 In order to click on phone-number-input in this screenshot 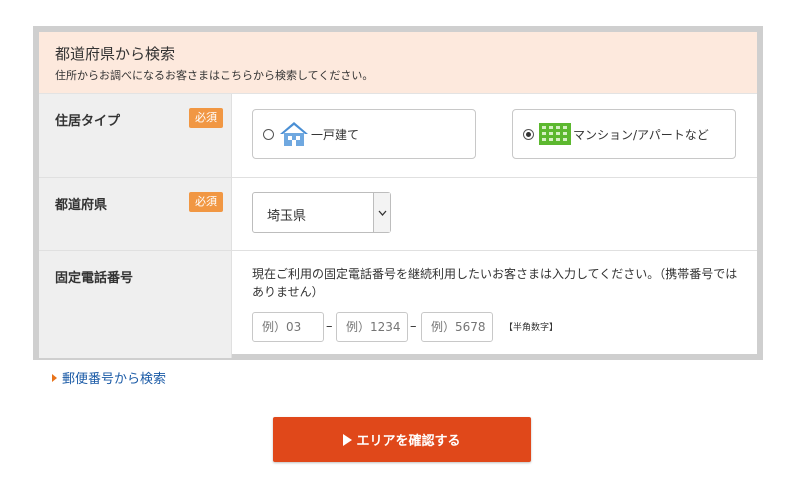, I will do `click(457, 327)`.